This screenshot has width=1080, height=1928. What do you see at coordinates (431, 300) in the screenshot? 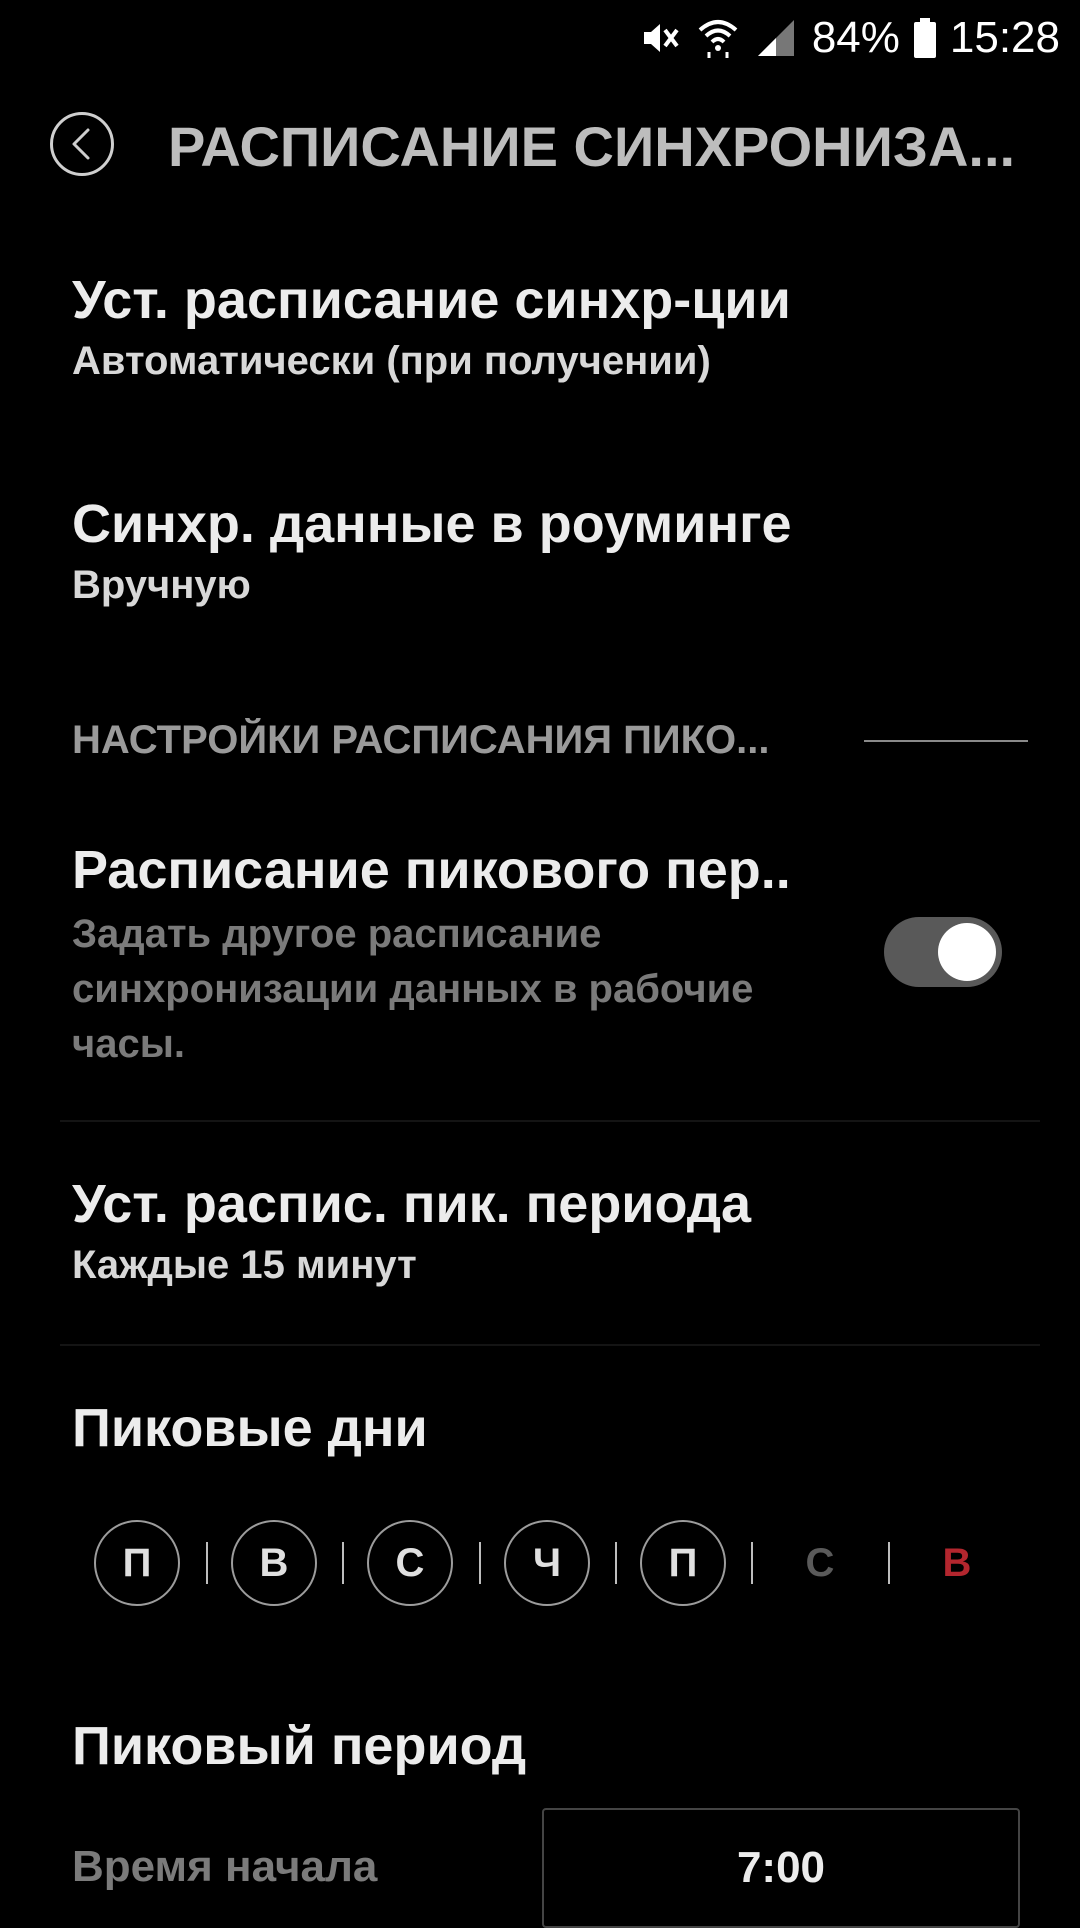
I see `sync-schedule-title: Уст. расписание синхр-ции` at bounding box center [431, 300].